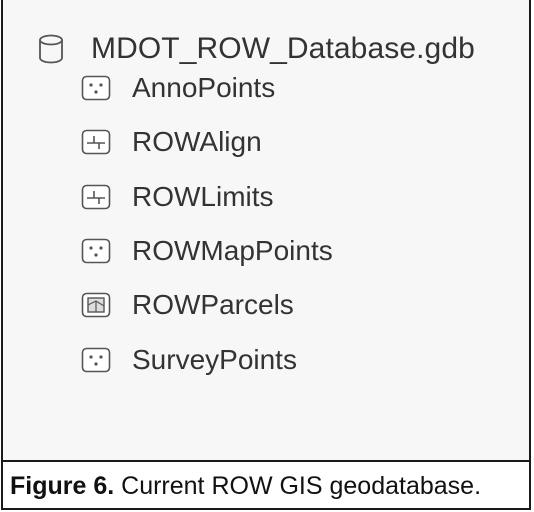  What do you see at coordinates (51, 49) in the screenshot?
I see `geodatabase-icon` at bounding box center [51, 49].